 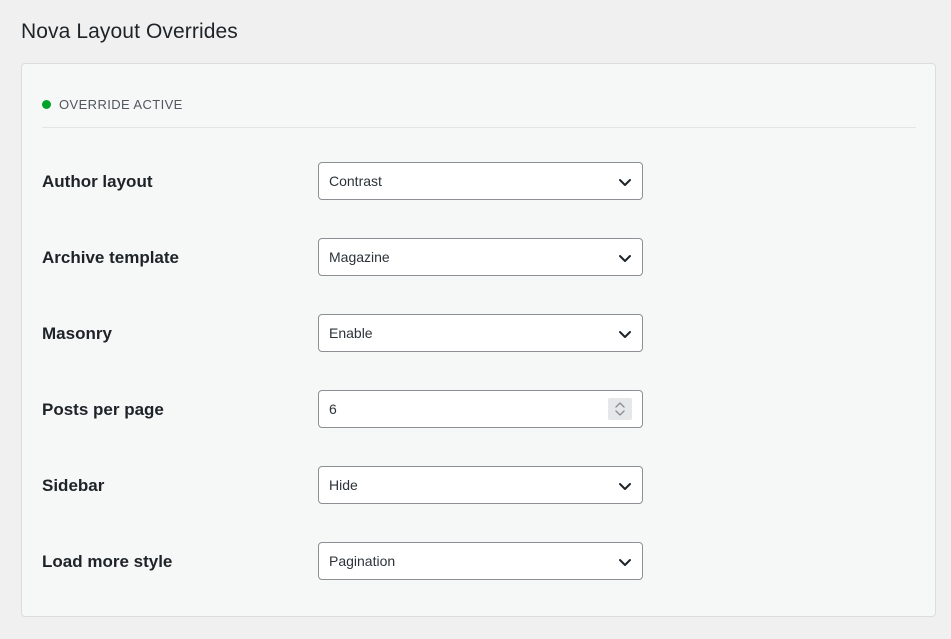 What do you see at coordinates (620, 409) in the screenshot?
I see `number-spinner` at bounding box center [620, 409].